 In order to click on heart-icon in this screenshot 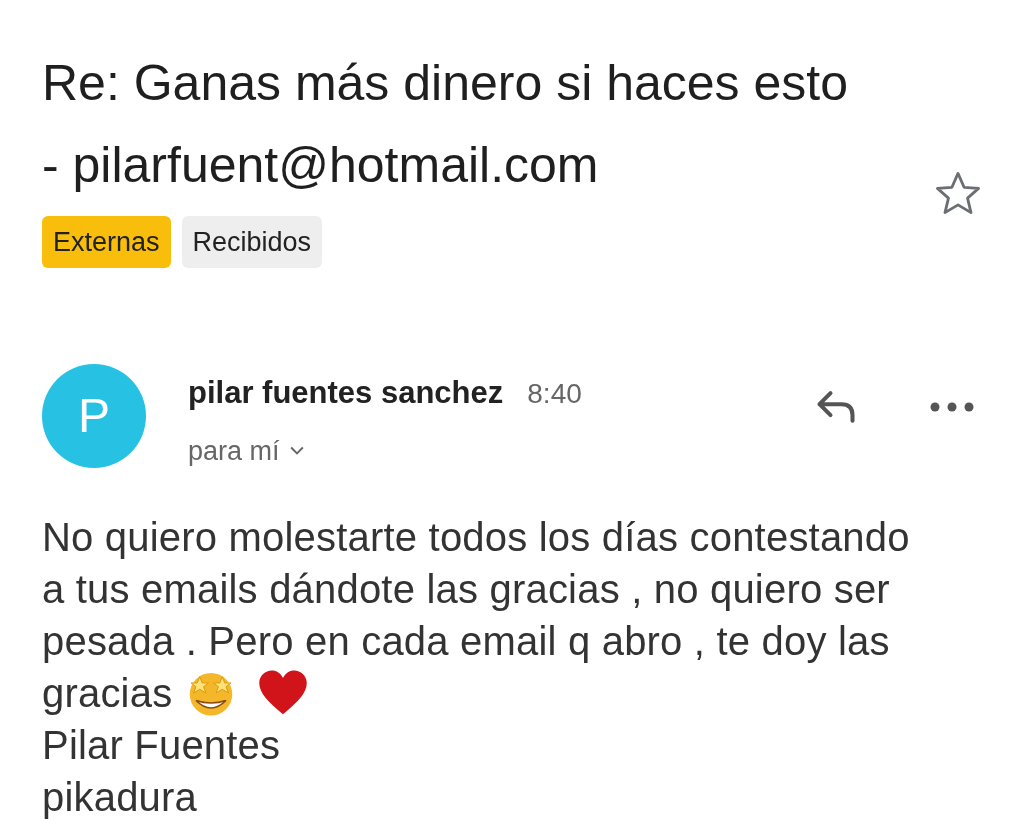, I will do `click(283, 693)`.